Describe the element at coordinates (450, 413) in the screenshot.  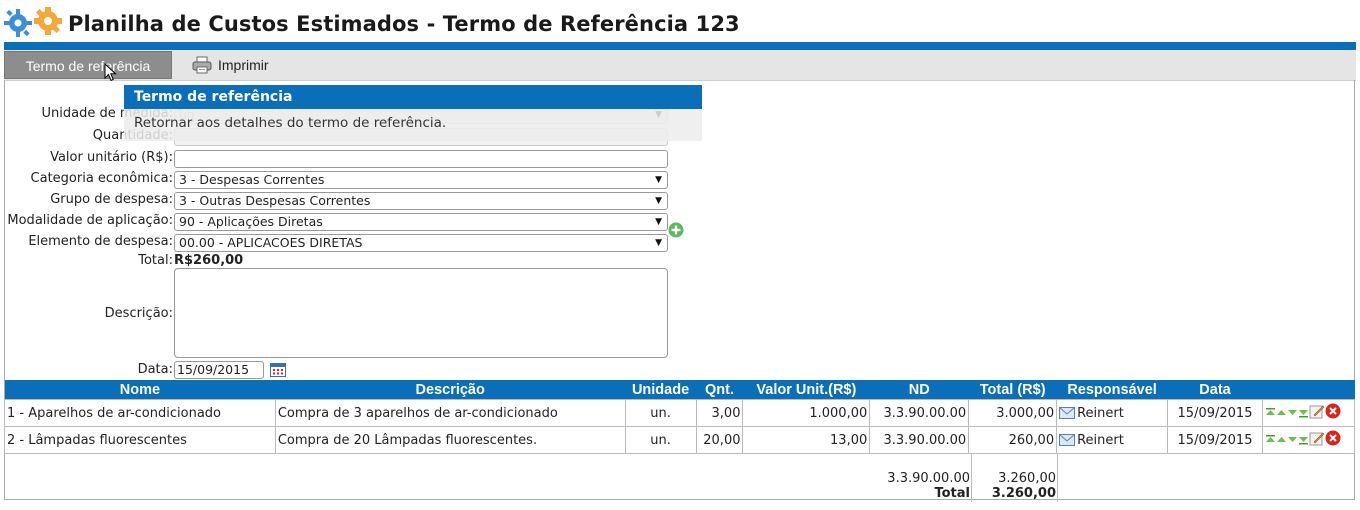
I see `cell-descricao: Compra de 3 aparelhos de ar-condicionado` at that location.